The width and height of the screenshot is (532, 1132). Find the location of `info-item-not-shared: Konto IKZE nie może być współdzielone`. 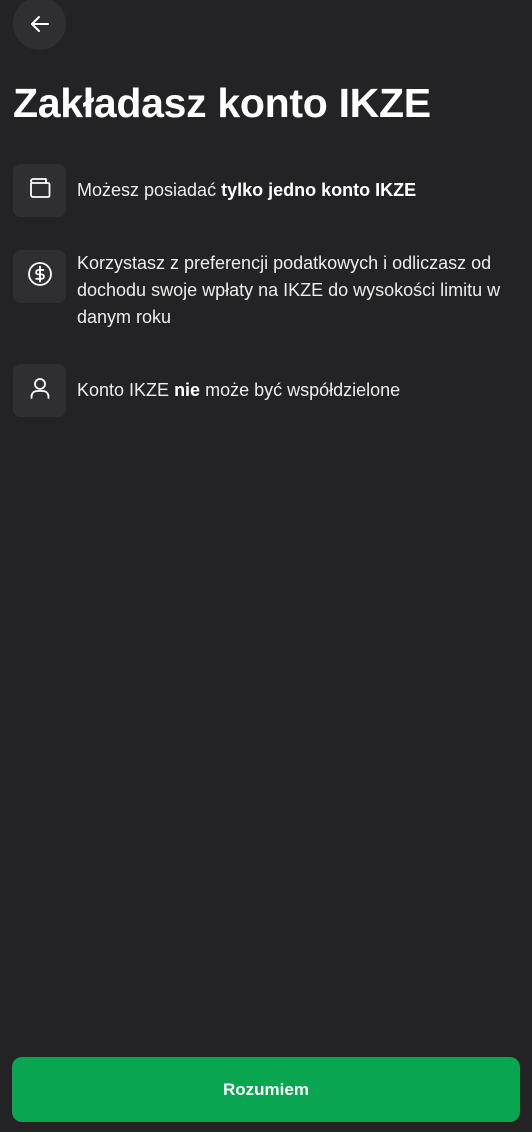

info-item-not-shared: Konto IKZE nie może być współdzielone is located at coordinates (265, 390).